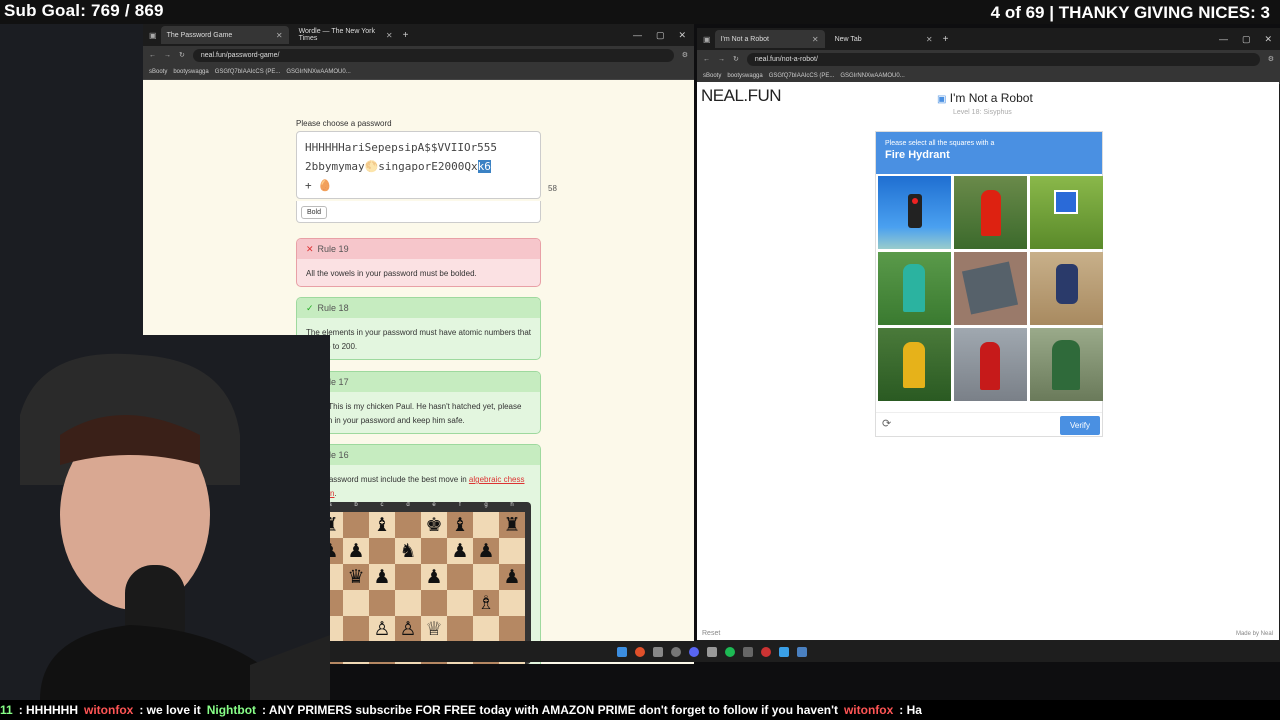 This screenshot has height=720, width=1280. Describe the element at coordinates (676, 651) in the screenshot. I see `settings-icon` at that location.